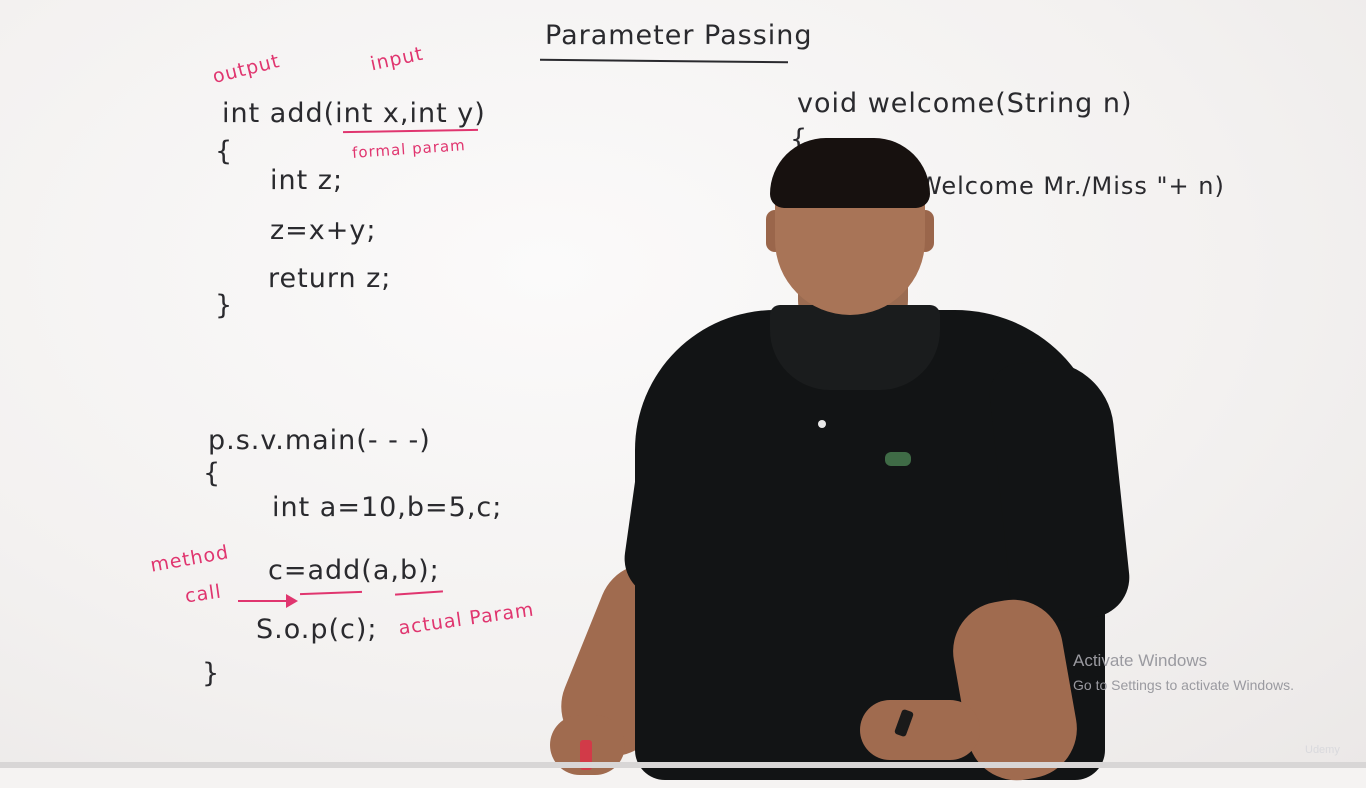 Image resolution: width=1366 pixels, height=788 pixels. Describe the element at coordinates (1140, 660) in the screenshot. I see `activate-windows-title: Activate Windows` at that location.